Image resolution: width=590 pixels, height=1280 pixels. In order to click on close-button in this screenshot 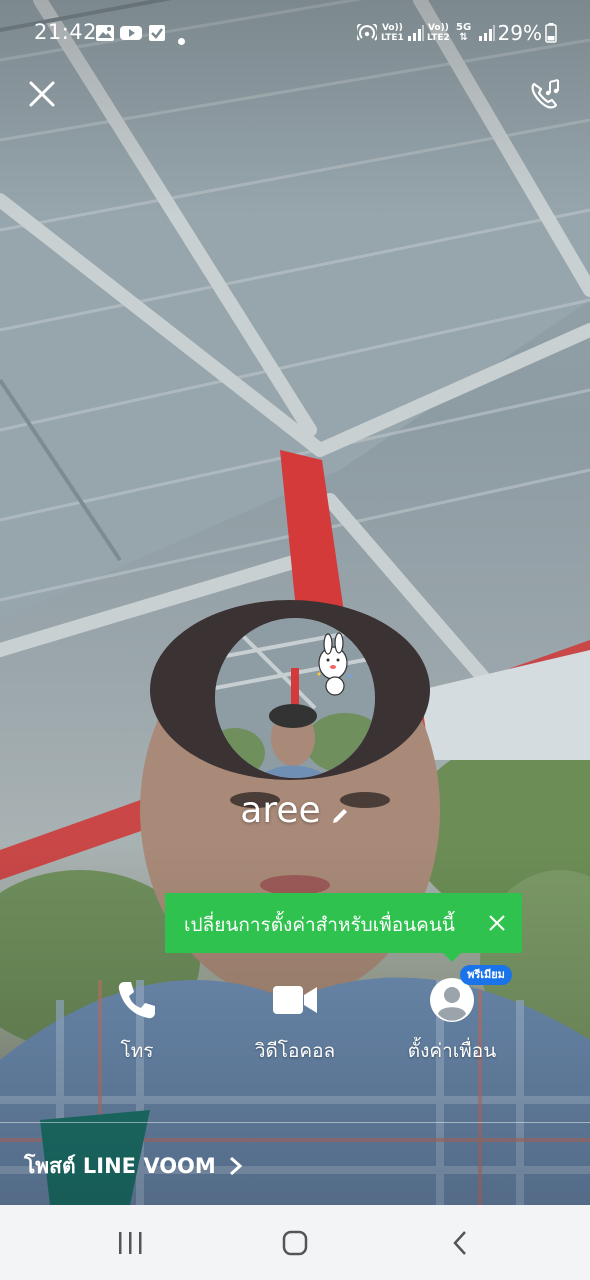, I will do `click(42, 94)`.